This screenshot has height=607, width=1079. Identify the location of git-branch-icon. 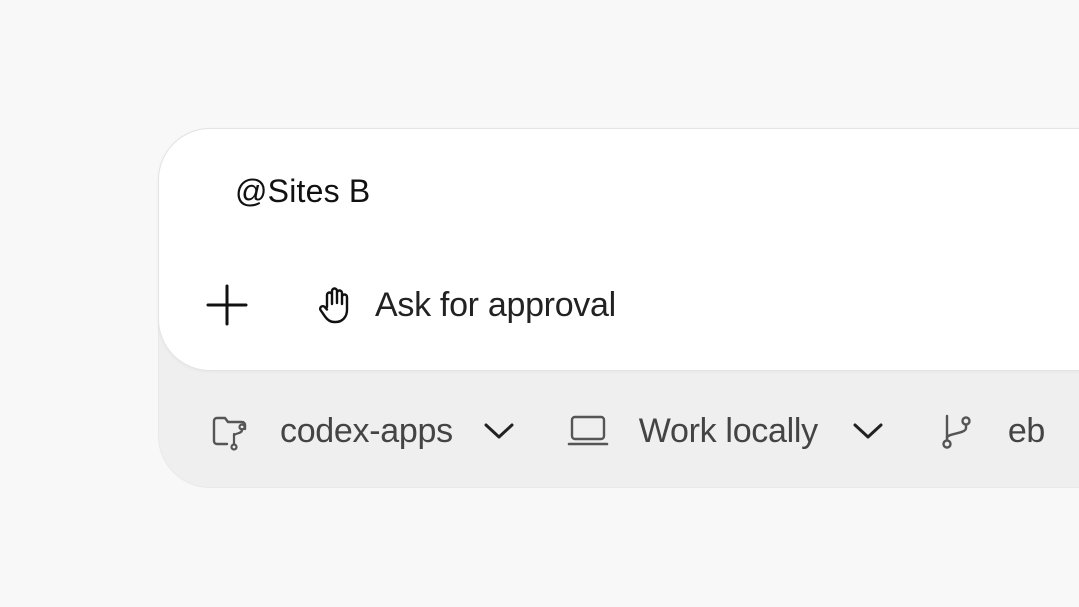
(956, 431).